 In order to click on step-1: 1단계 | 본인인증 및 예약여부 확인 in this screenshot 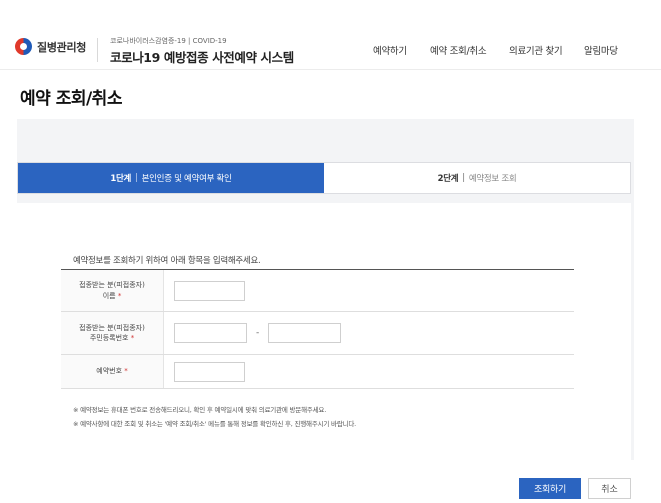, I will do `click(171, 178)`.